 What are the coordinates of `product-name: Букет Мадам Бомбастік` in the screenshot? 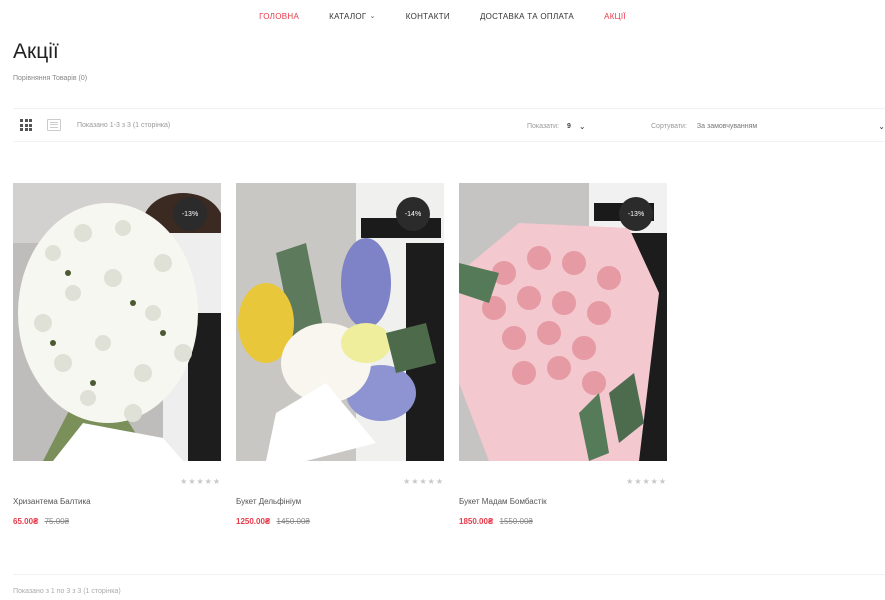 It's located at (503, 501).